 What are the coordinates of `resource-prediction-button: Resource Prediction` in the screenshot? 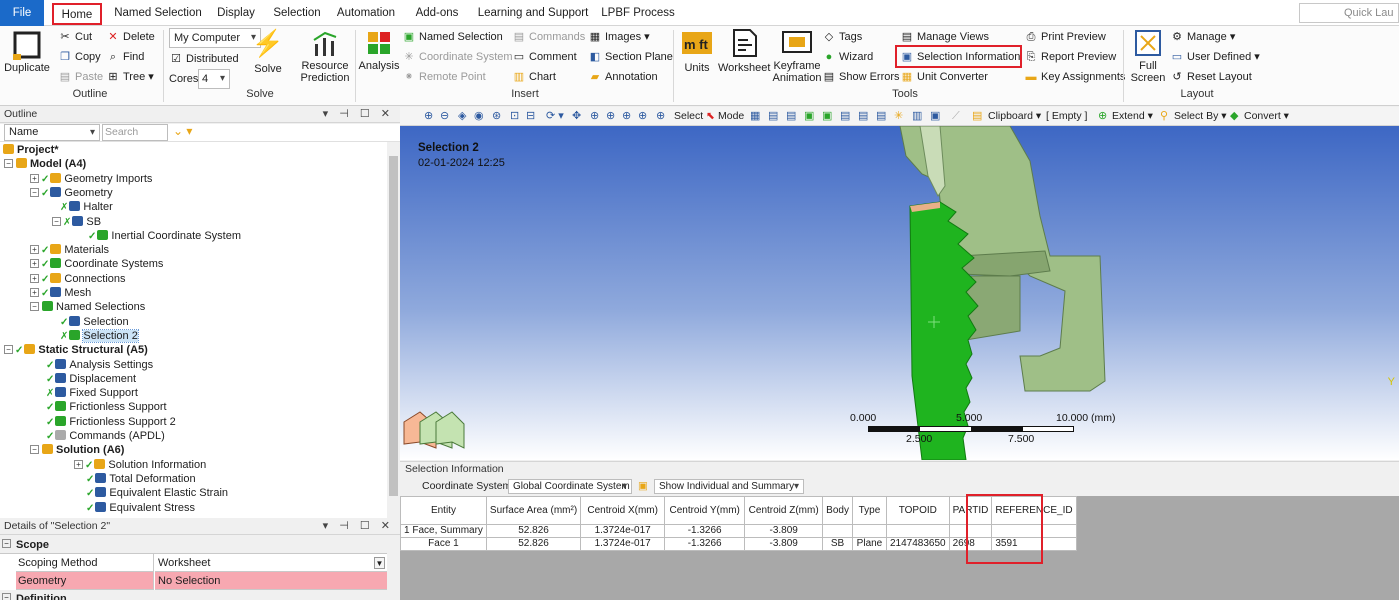 It's located at (325, 56).